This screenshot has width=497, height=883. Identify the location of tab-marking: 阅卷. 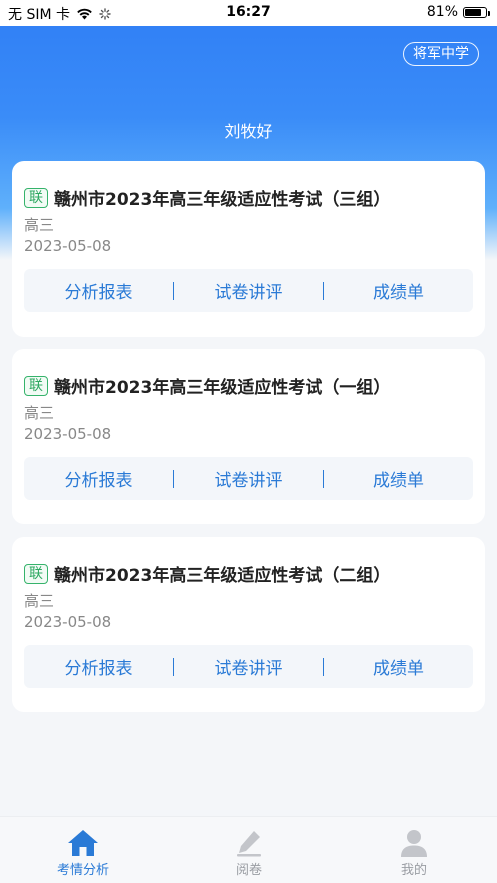
(249, 853).